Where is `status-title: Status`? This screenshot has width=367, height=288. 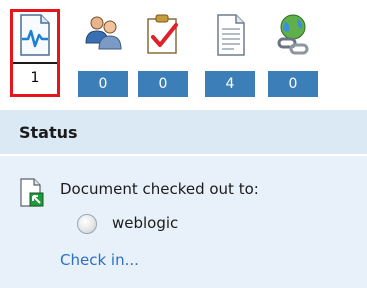 status-title: Status is located at coordinates (48, 132).